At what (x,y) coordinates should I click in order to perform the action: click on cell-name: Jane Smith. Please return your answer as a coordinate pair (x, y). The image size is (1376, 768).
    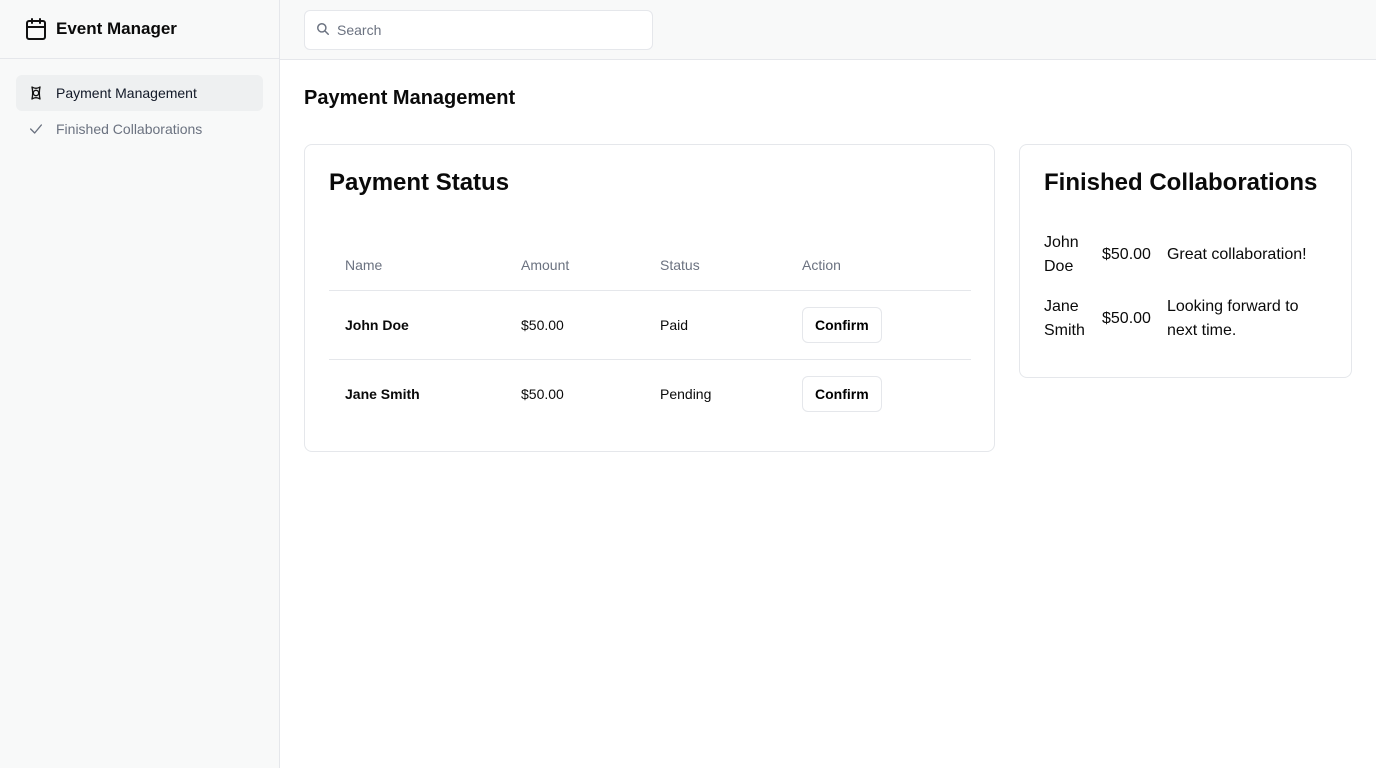
    Looking at the image, I should click on (382, 394).